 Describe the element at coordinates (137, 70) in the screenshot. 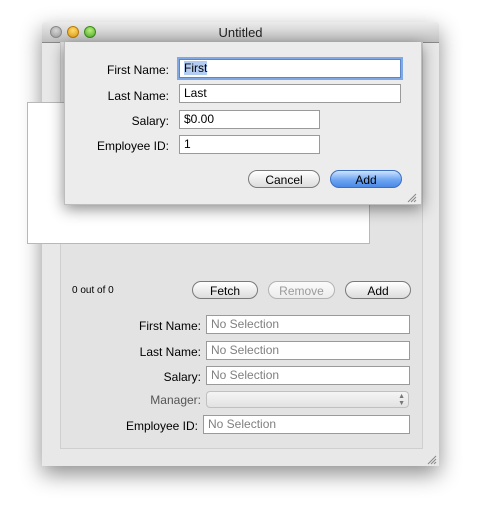

I see `sheet-first-name-label: First Name:` at that location.